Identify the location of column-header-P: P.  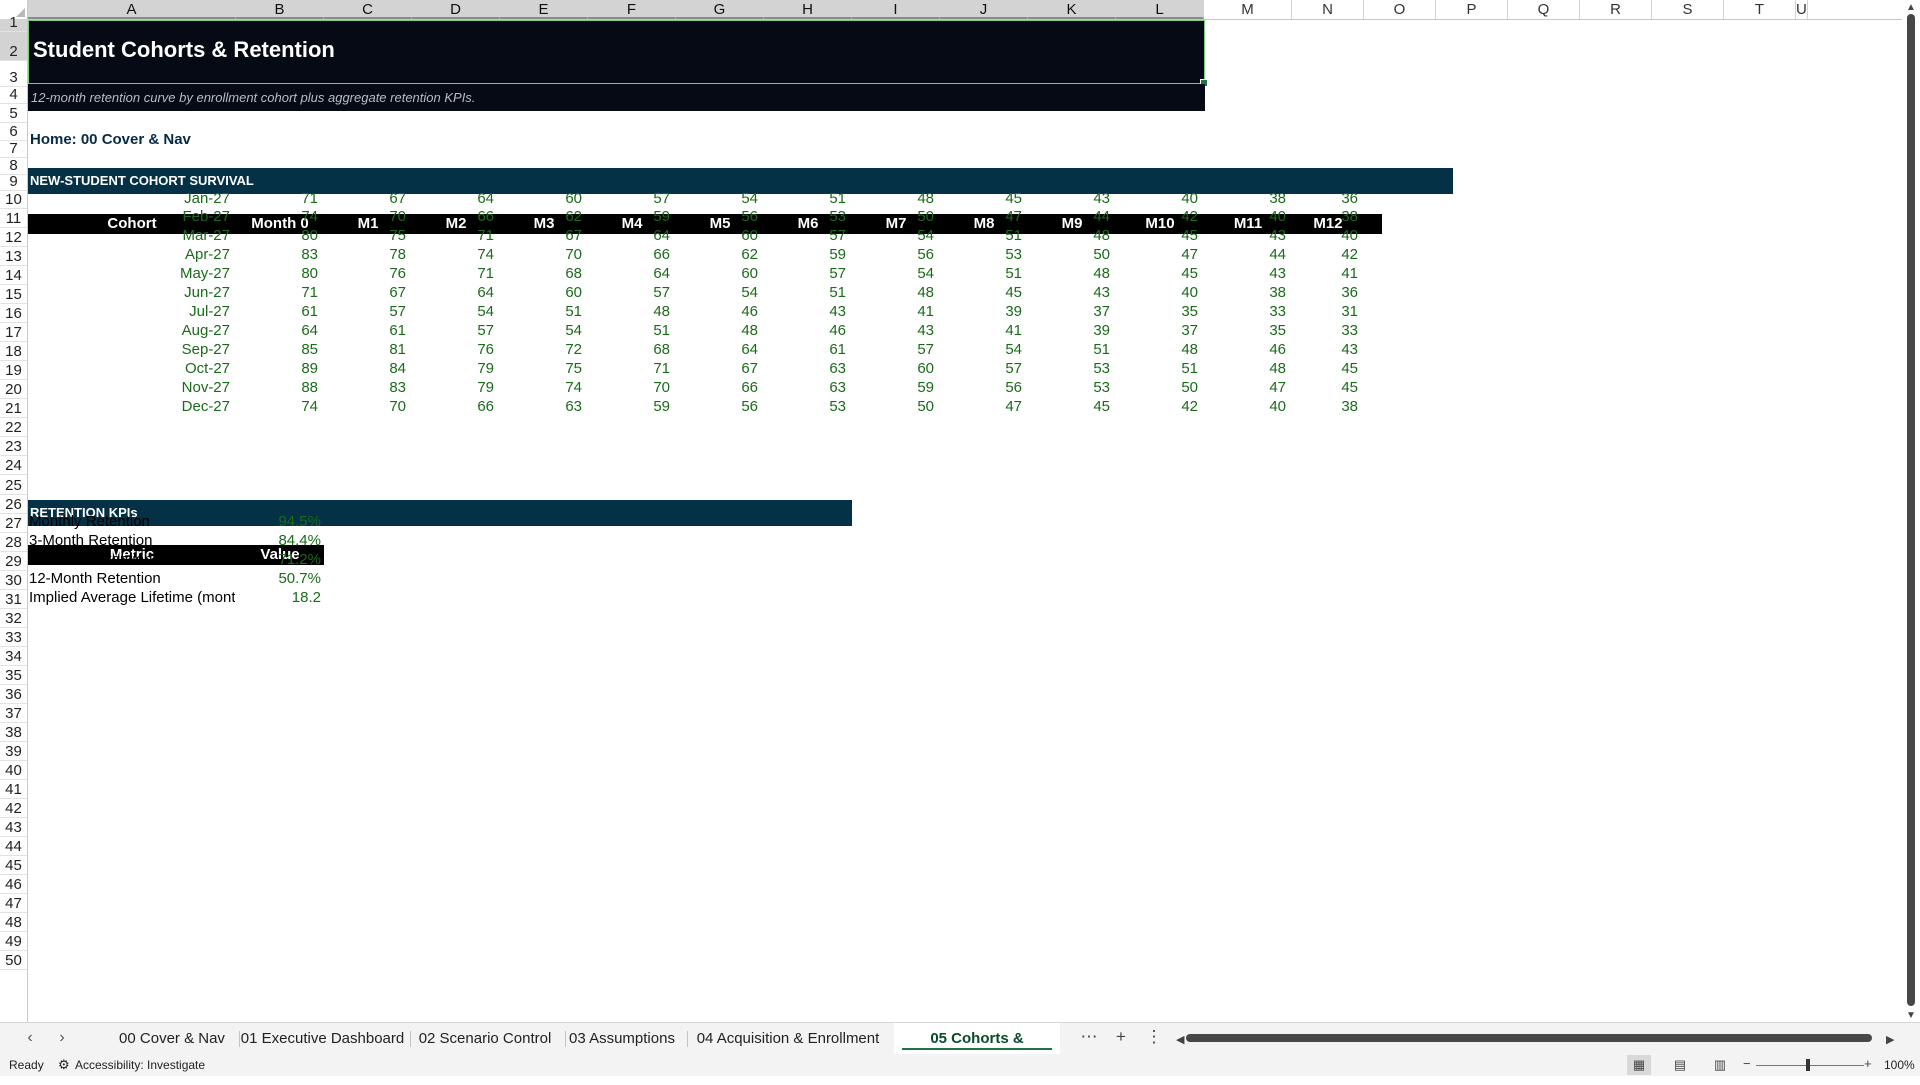
(1472, 9).